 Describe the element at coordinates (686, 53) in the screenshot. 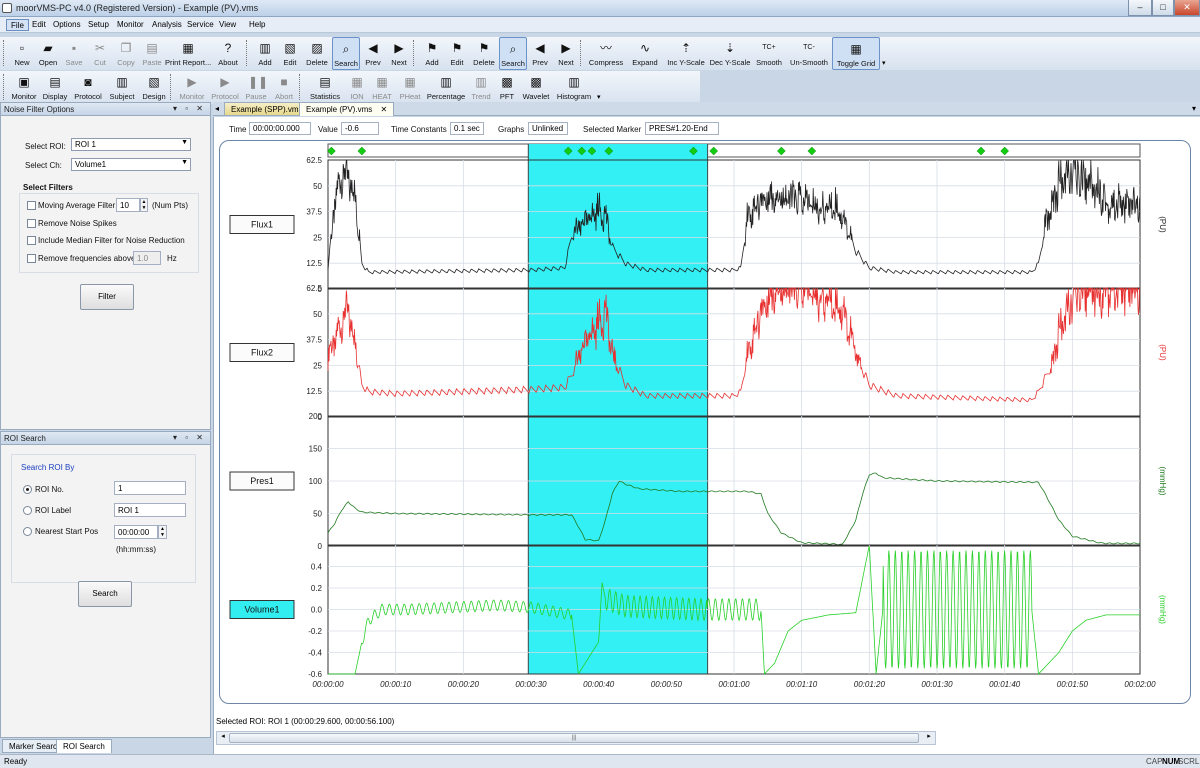

I see `toolbar-button-inc-y-scale-22: ⇡ Inc Y-Scale` at that location.